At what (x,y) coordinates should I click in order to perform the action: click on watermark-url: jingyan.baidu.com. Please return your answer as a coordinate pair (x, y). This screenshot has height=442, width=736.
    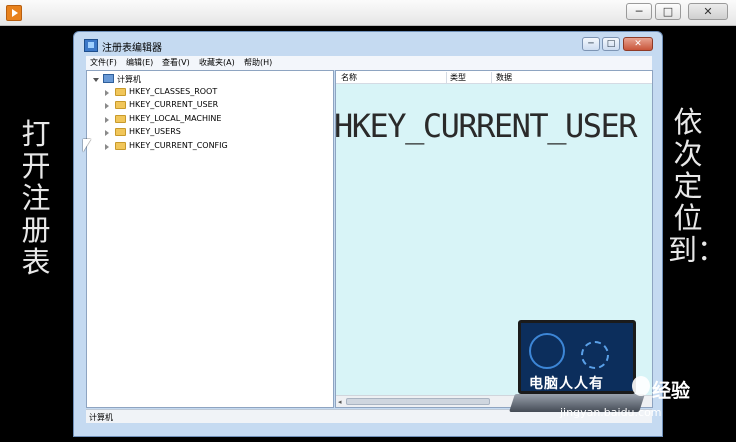
    Looking at the image, I should click on (611, 412).